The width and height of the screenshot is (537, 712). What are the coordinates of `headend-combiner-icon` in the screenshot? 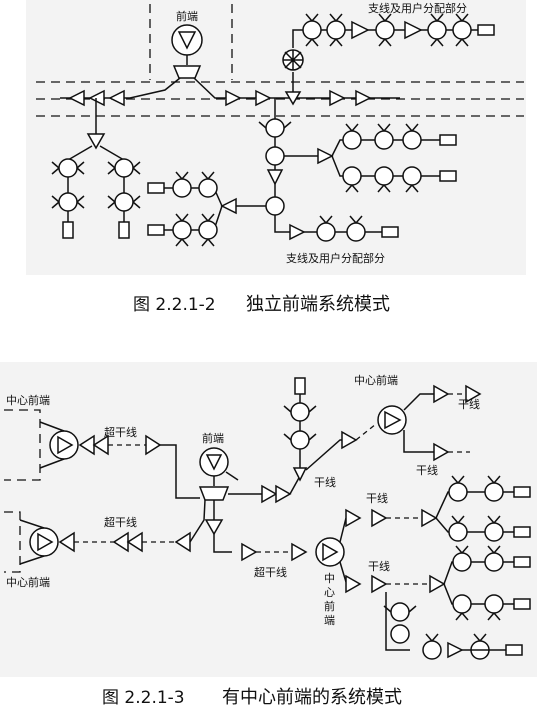 It's located at (187, 72).